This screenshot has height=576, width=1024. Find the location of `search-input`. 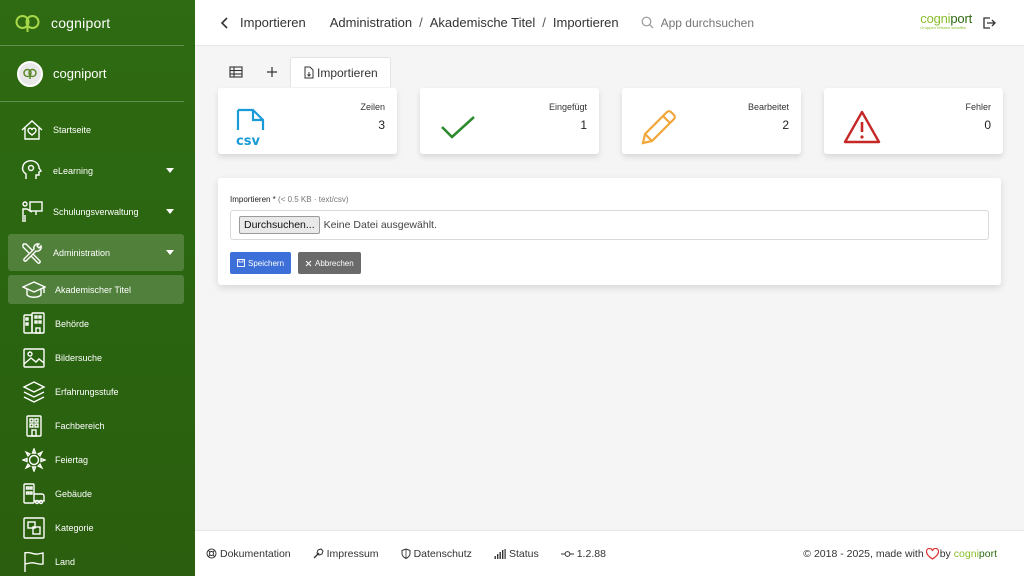

search-input is located at coordinates (735, 22).